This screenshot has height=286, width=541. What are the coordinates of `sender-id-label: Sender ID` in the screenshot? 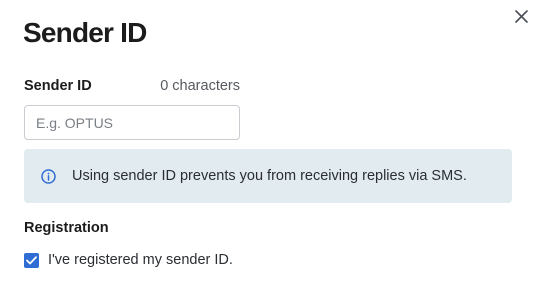 It's located at (58, 86).